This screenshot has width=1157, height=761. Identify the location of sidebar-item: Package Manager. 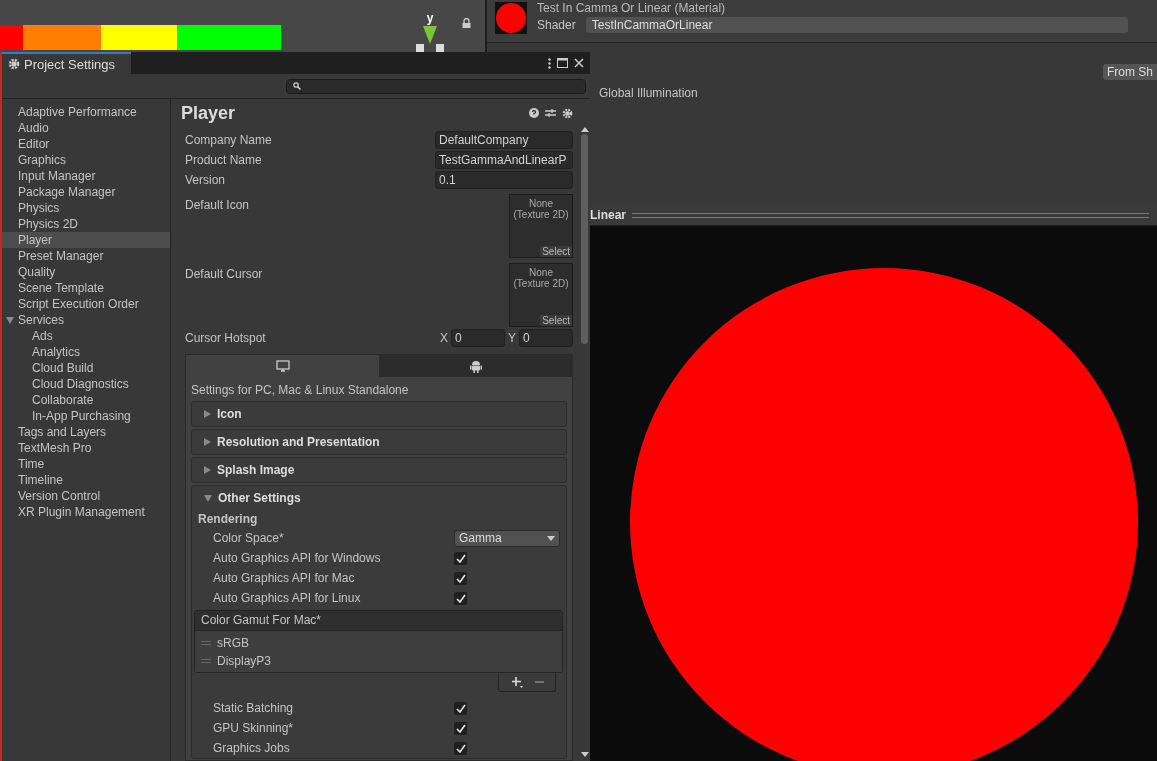
(86, 192).